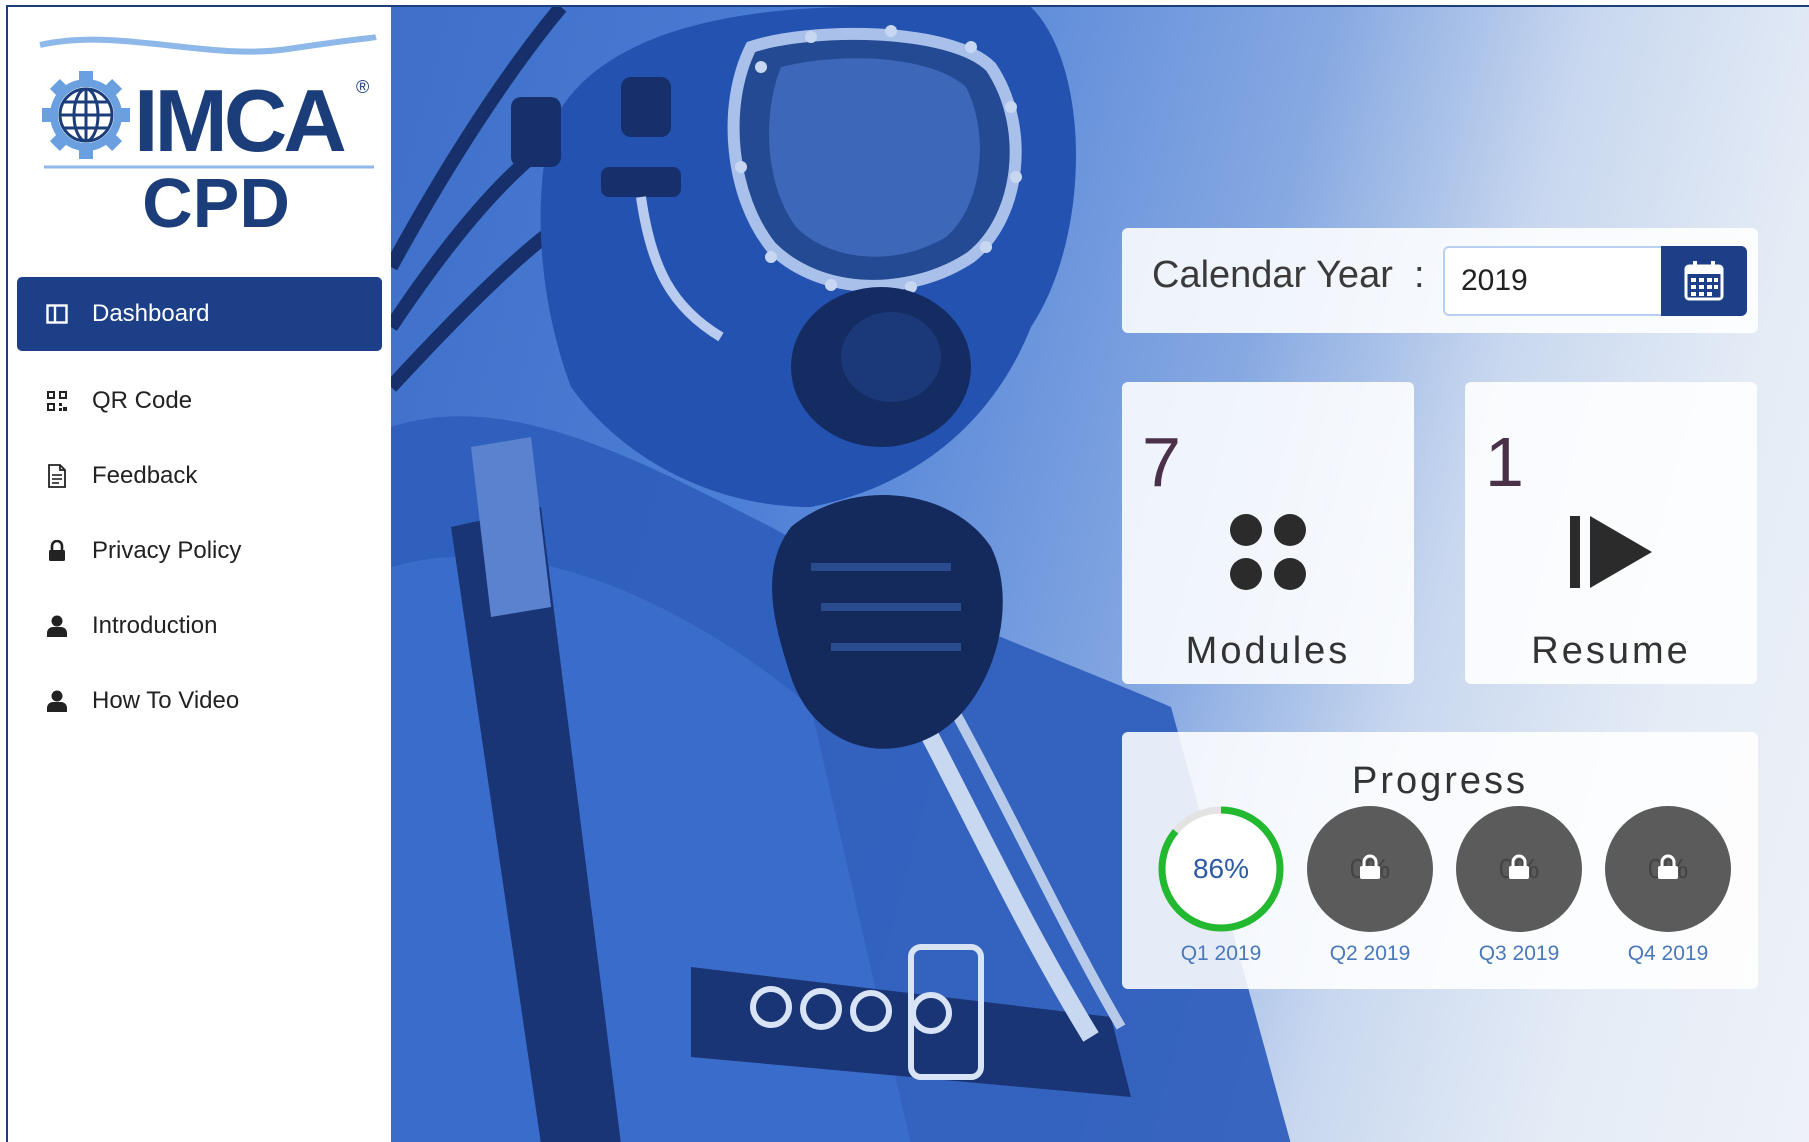  Describe the element at coordinates (1161, 462) in the screenshot. I see `modules-count: 7` at that location.